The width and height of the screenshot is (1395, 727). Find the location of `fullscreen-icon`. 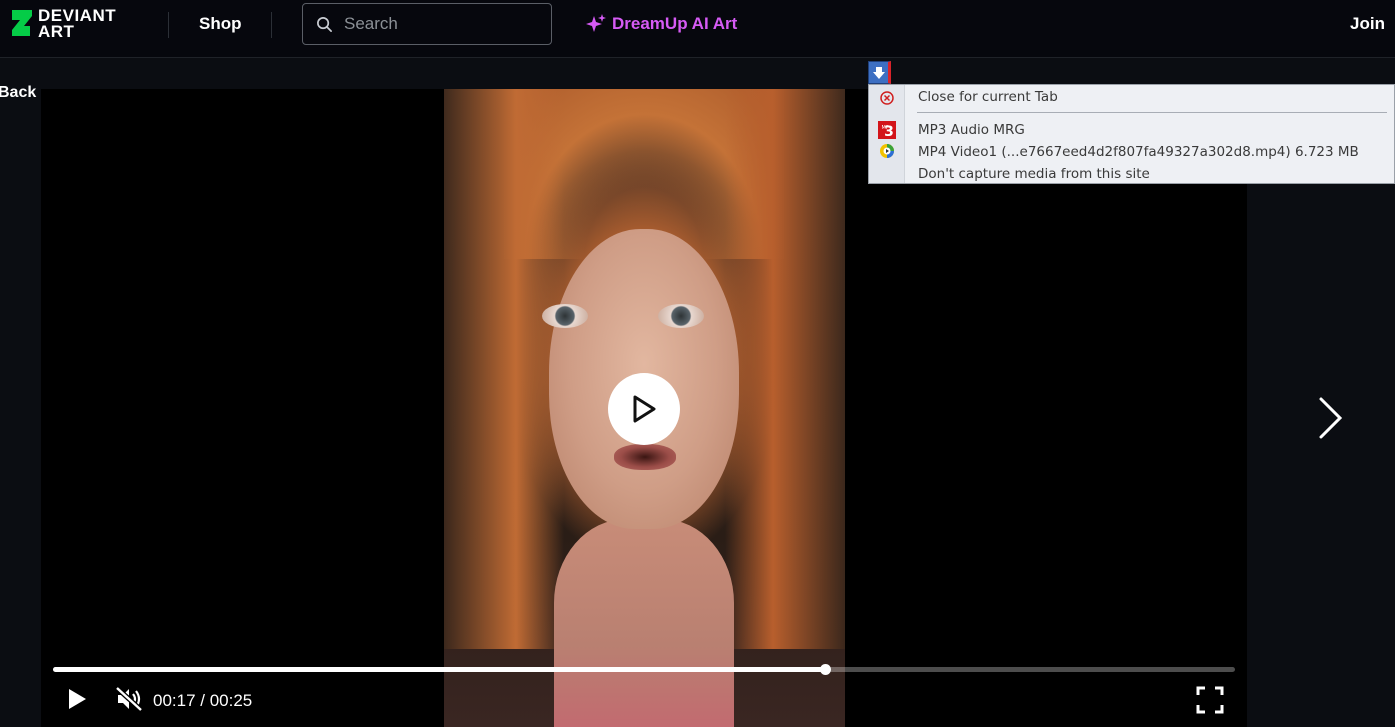

fullscreen-icon is located at coordinates (1210, 700).